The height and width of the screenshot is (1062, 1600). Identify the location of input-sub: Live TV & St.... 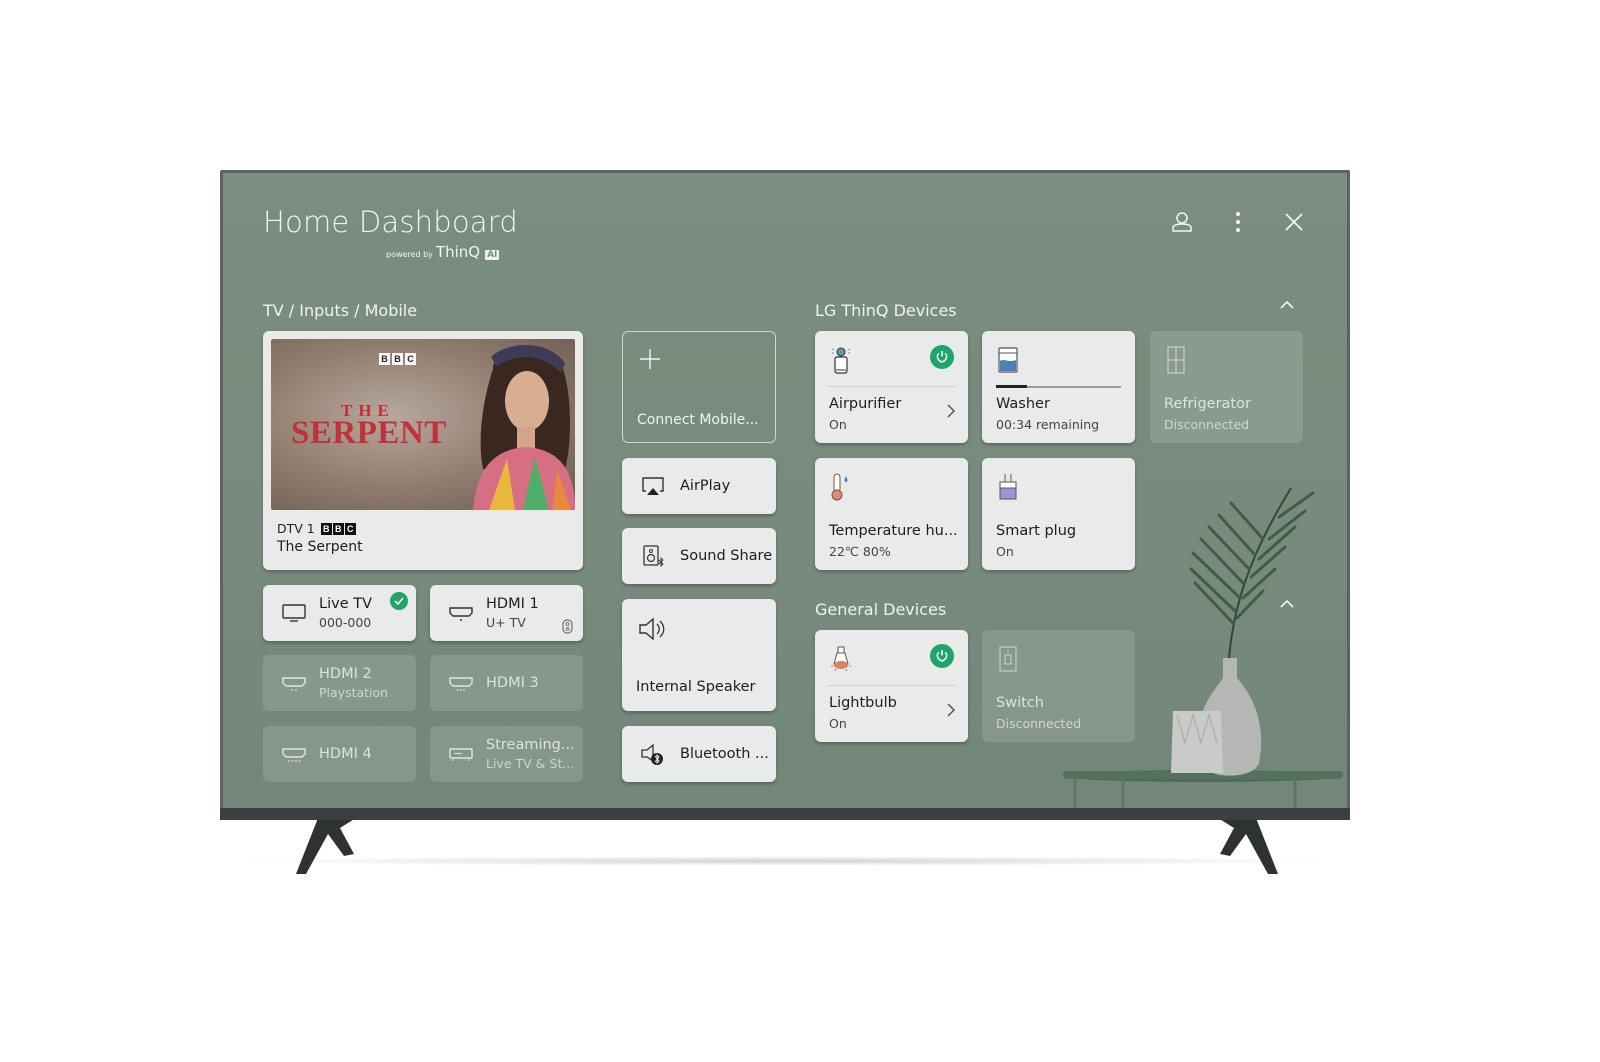
(530, 763).